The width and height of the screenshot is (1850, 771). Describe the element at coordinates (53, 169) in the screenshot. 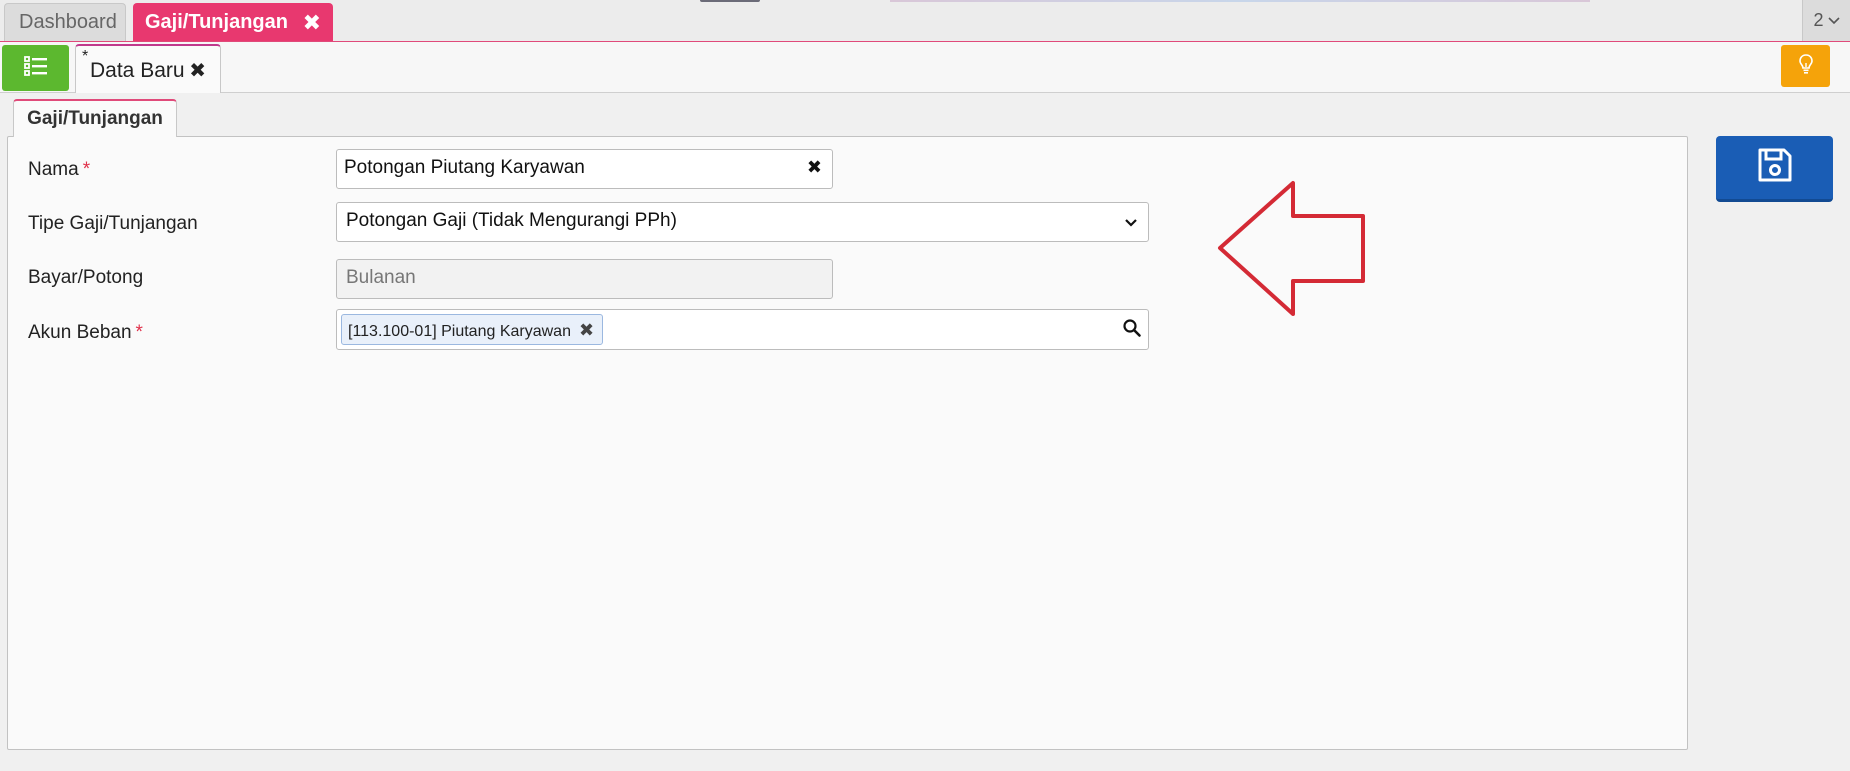

I see `nama-label-text: Nama` at that location.